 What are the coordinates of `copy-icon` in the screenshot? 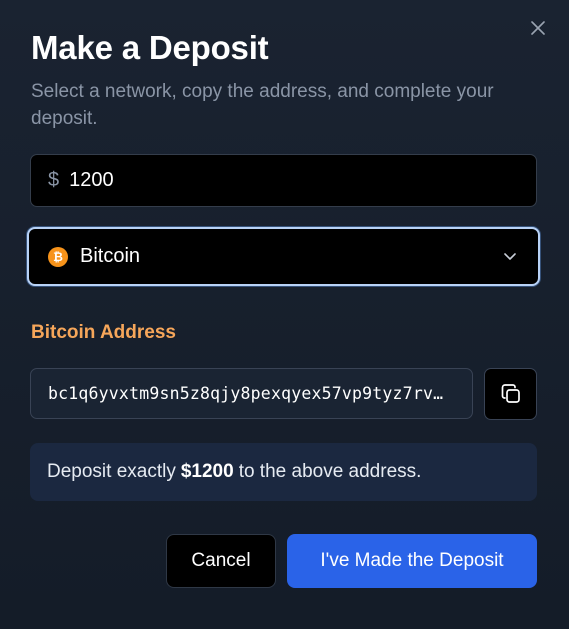 It's located at (510, 393).